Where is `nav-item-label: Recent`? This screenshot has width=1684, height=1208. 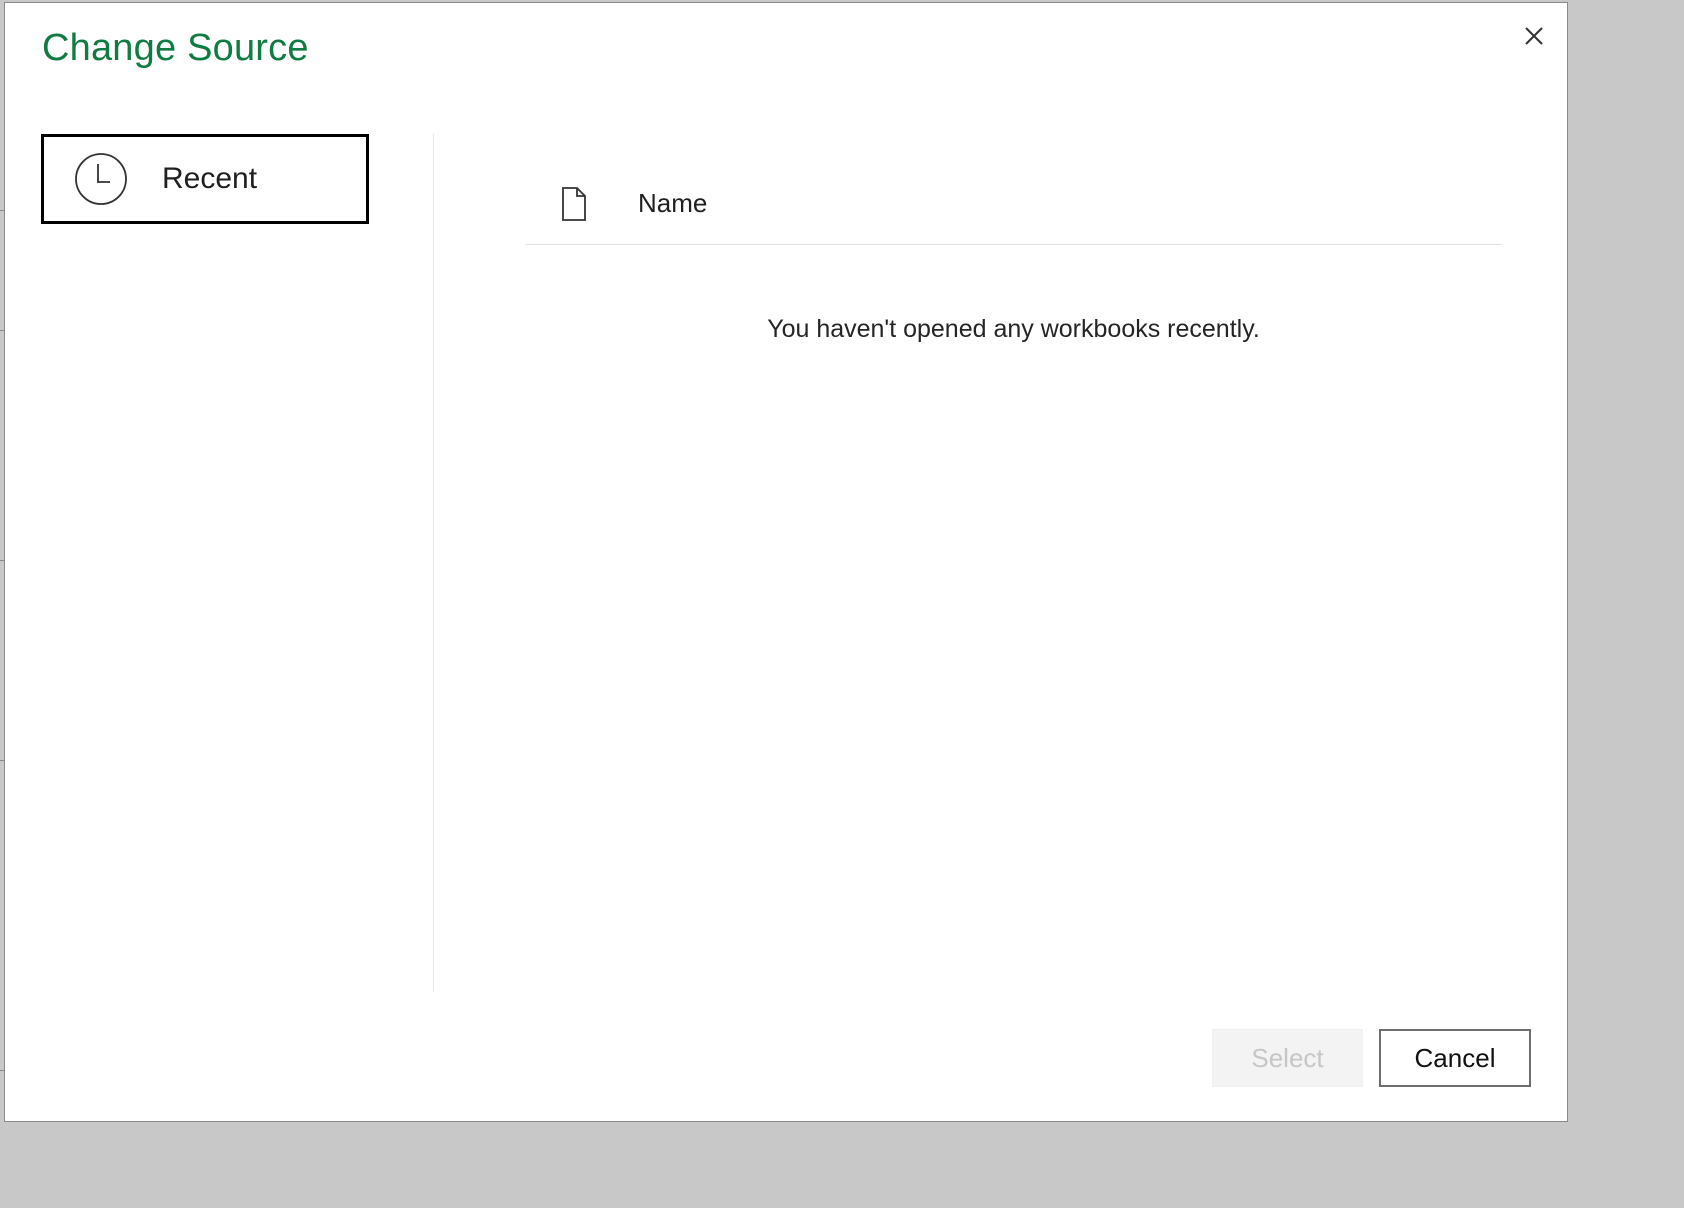 nav-item-label: Recent is located at coordinates (210, 178).